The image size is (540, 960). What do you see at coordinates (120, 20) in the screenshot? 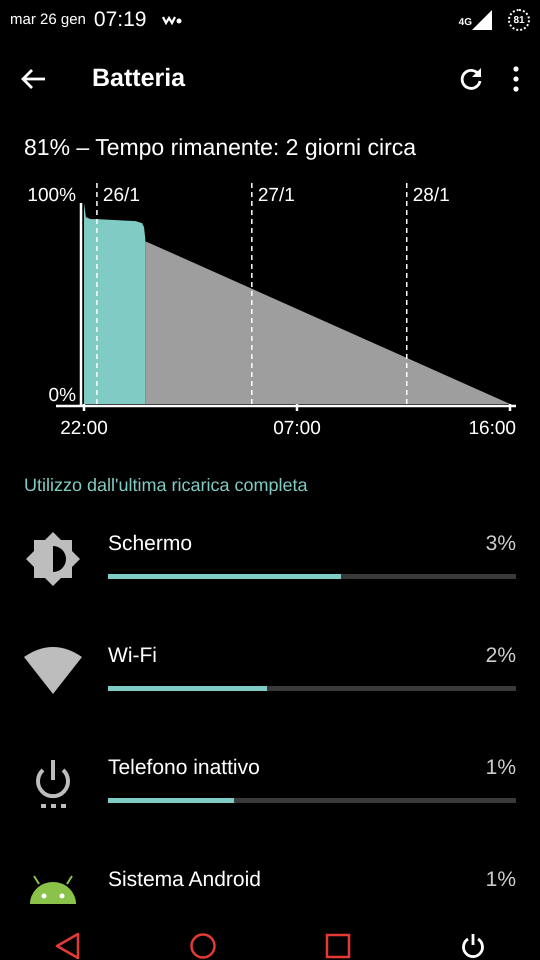
I see `status-time: 07:19` at bounding box center [120, 20].